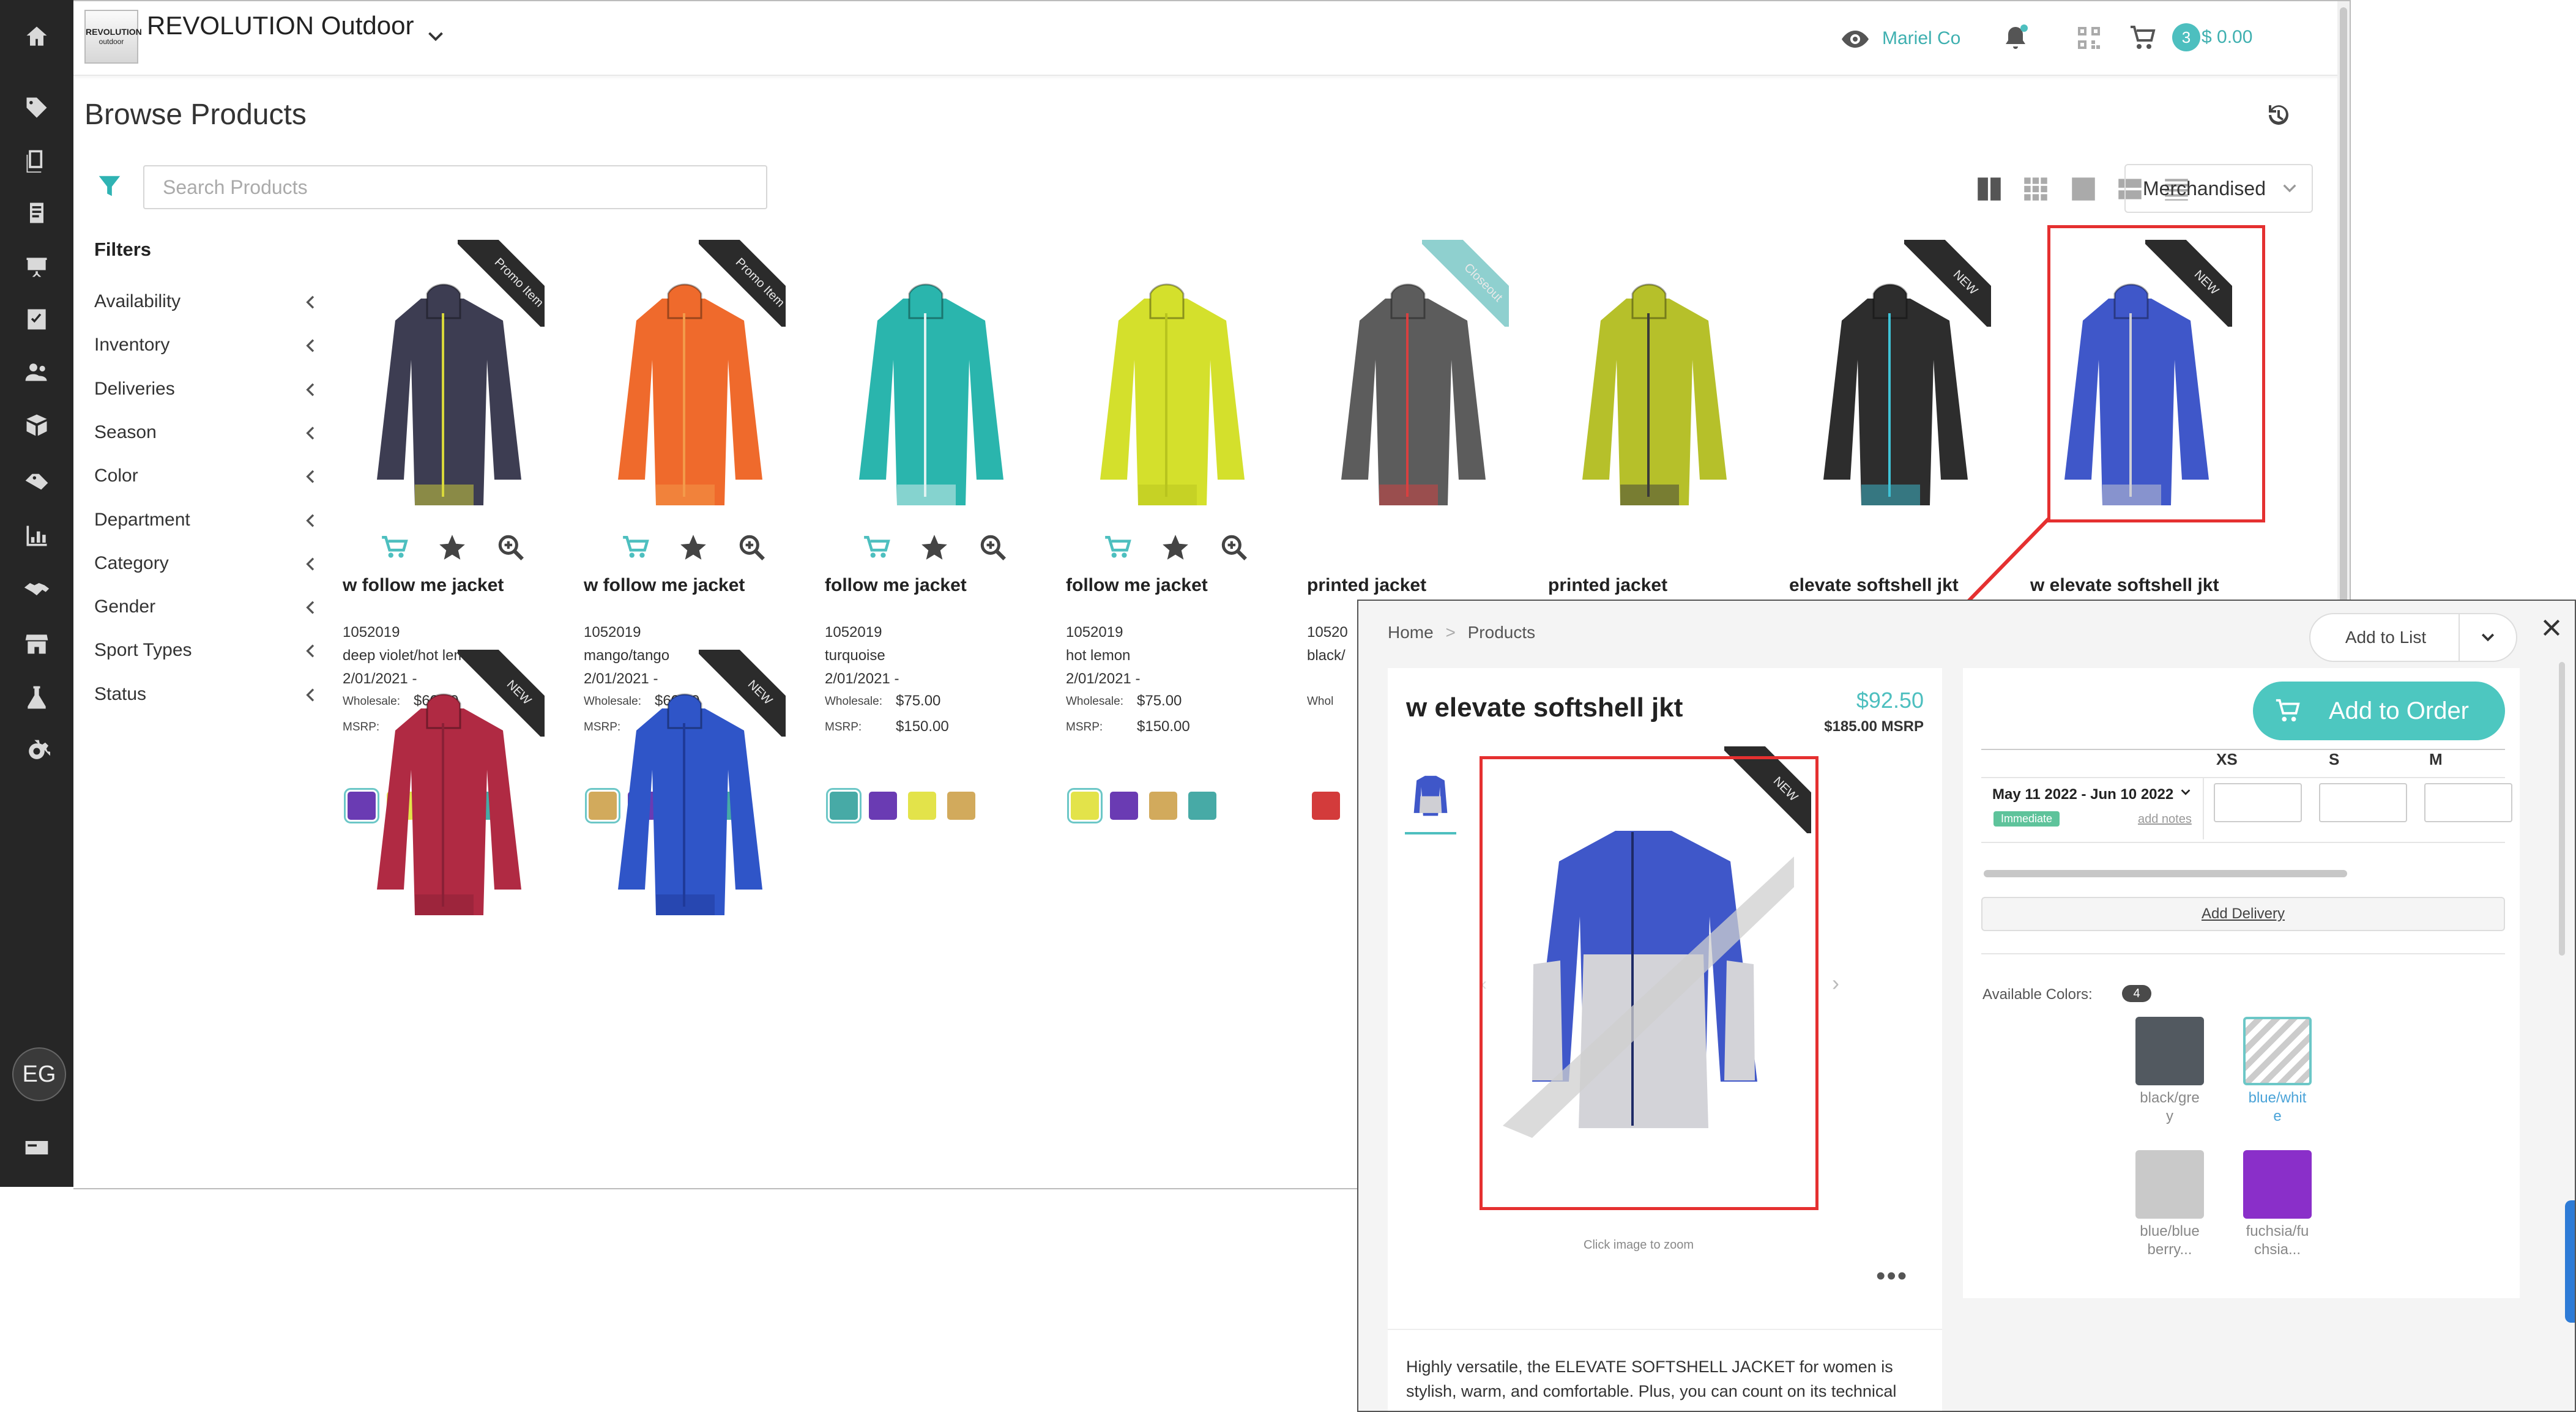  I want to click on product-actions, so click(941, 547).